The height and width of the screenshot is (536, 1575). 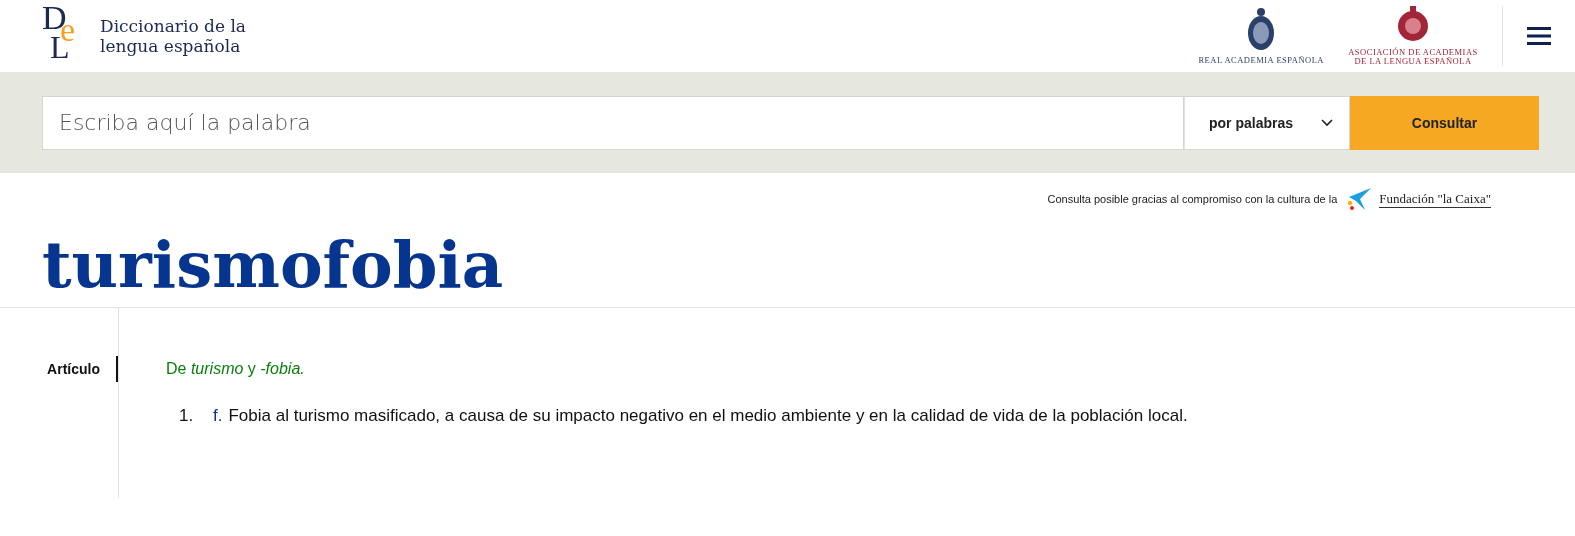 What do you see at coordinates (173, 36) in the screenshot?
I see `site-title: Diccionario de la lengua española` at bounding box center [173, 36].